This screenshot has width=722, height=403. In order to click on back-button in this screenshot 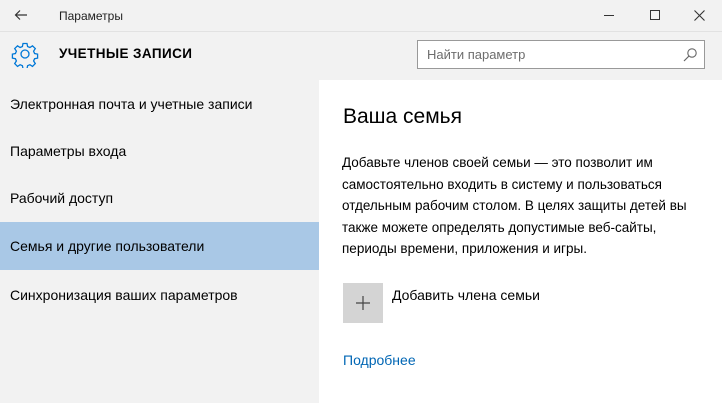, I will do `click(21, 15)`.